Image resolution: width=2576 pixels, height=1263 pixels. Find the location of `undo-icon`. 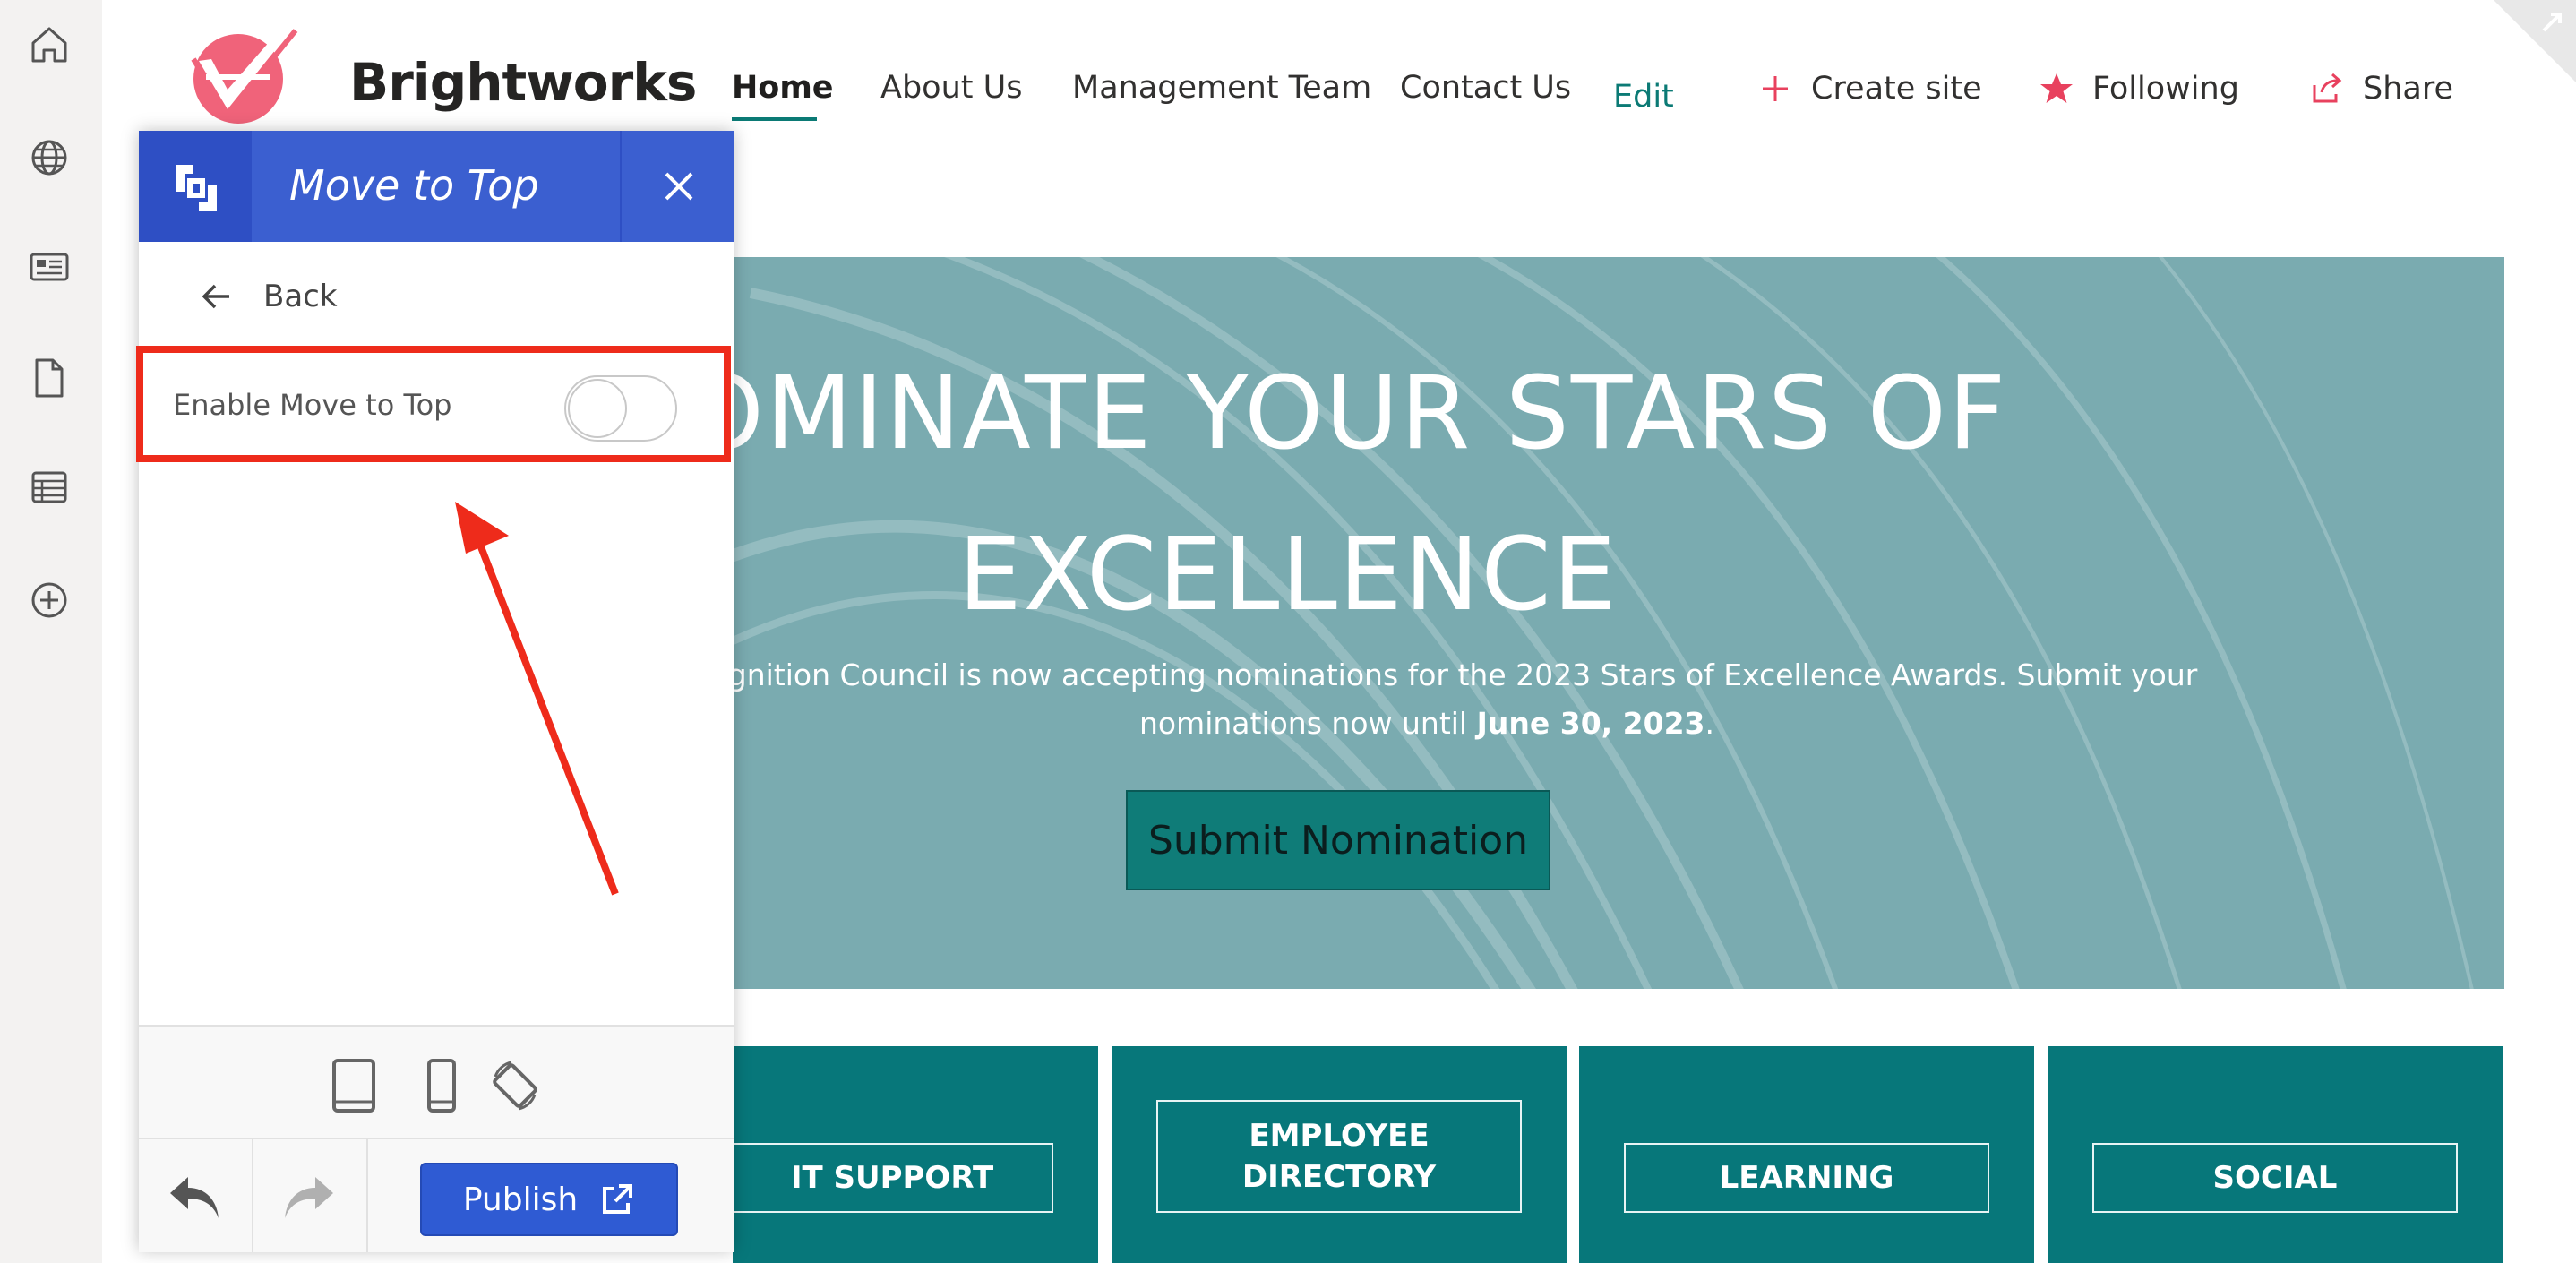

undo-icon is located at coordinates (194, 1197).